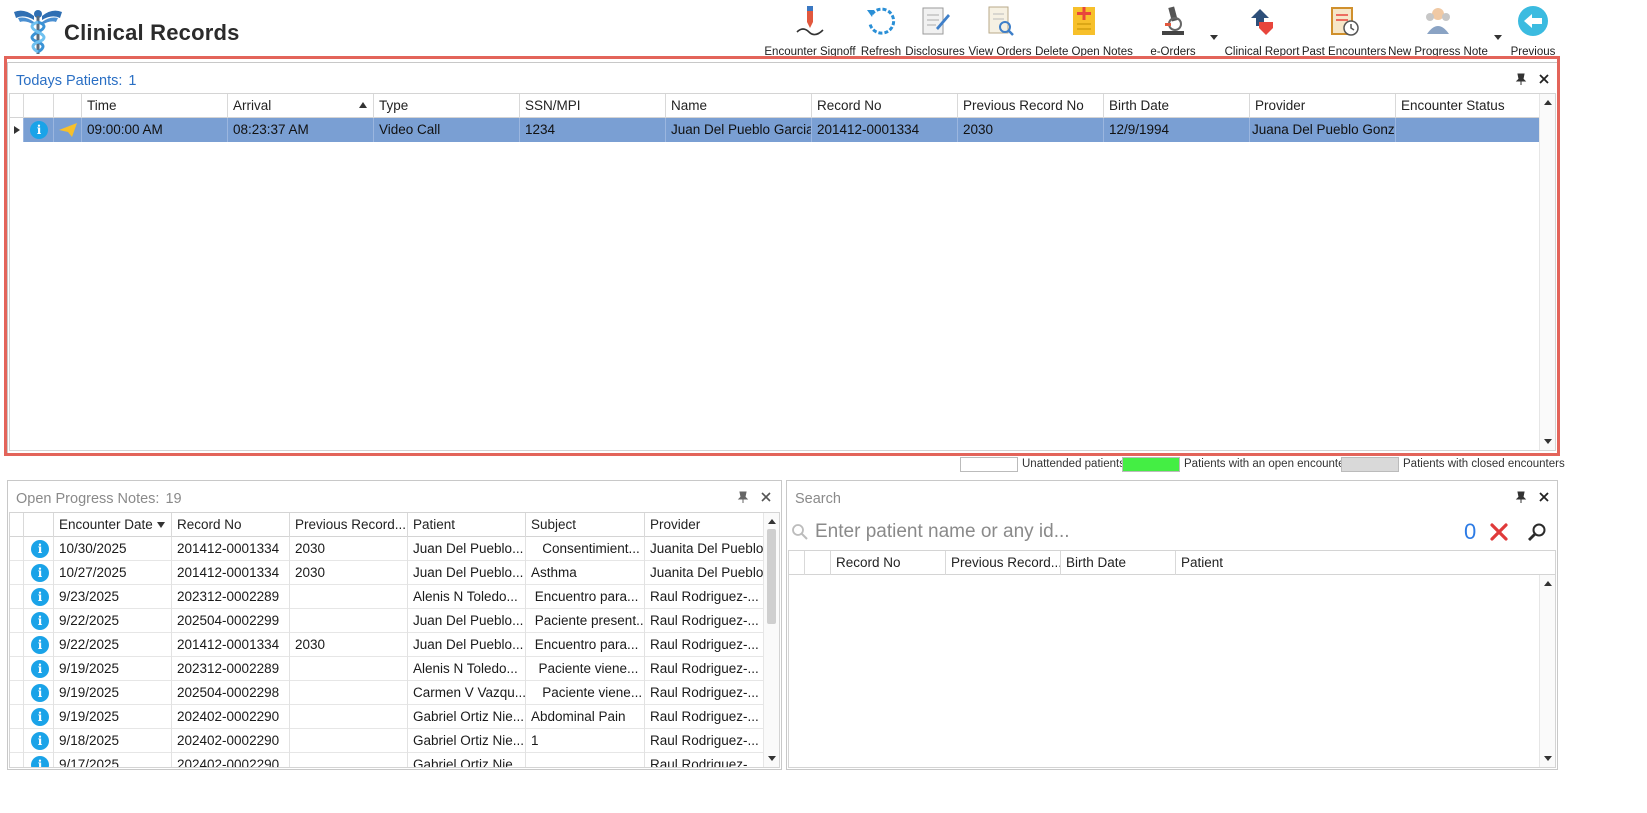  Describe the element at coordinates (585, 717) in the screenshot. I see `cell-subject: Abdominal Pain` at that location.